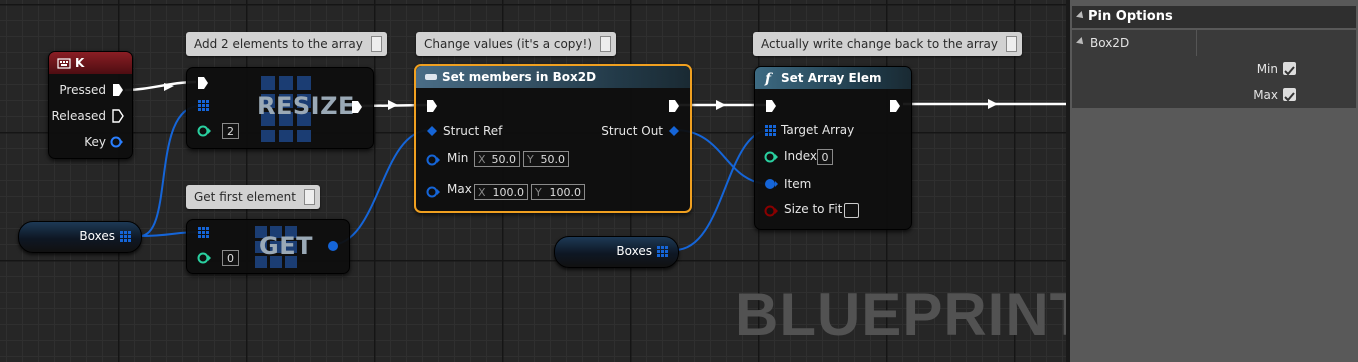 This screenshot has width=1358, height=362. I want to click on size-value-input: 2, so click(230, 131).